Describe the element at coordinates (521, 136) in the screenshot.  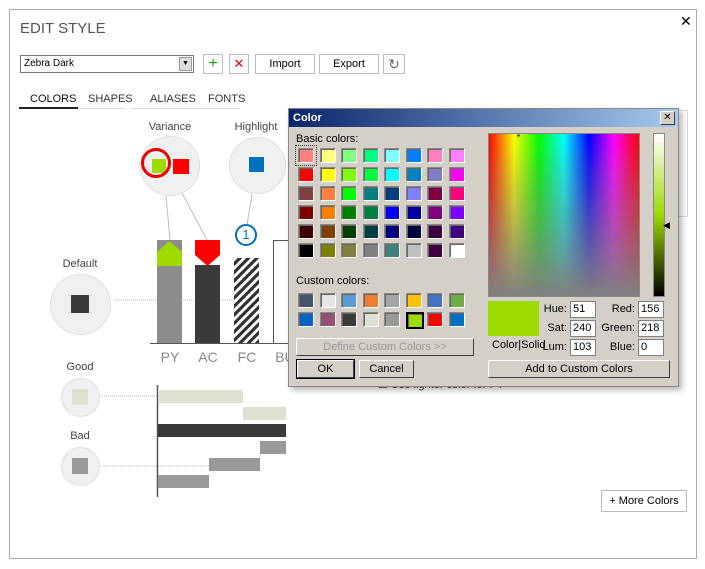
I see `crosshair-icon: ▪` at that location.